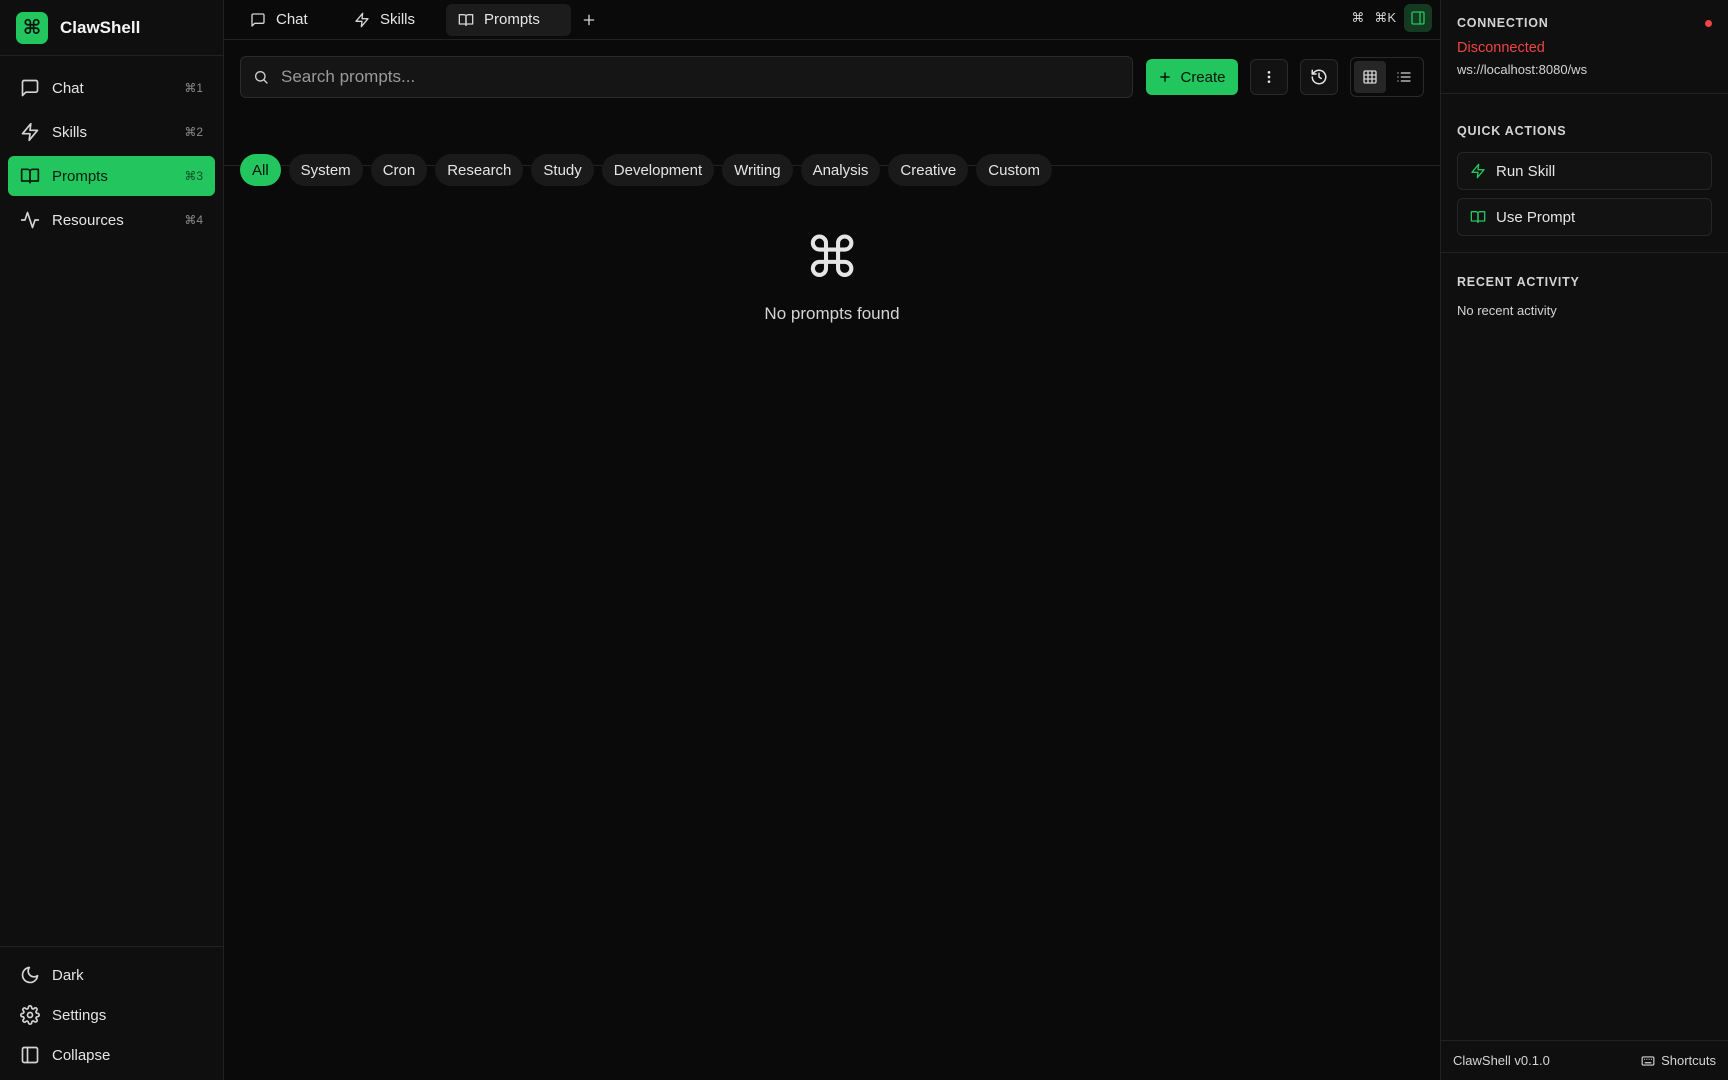 Image resolution: width=1728 pixels, height=1080 pixels. What do you see at coordinates (832, 313) in the screenshot?
I see `empty-state-message: No prompts found` at bounding box center [832, 313].